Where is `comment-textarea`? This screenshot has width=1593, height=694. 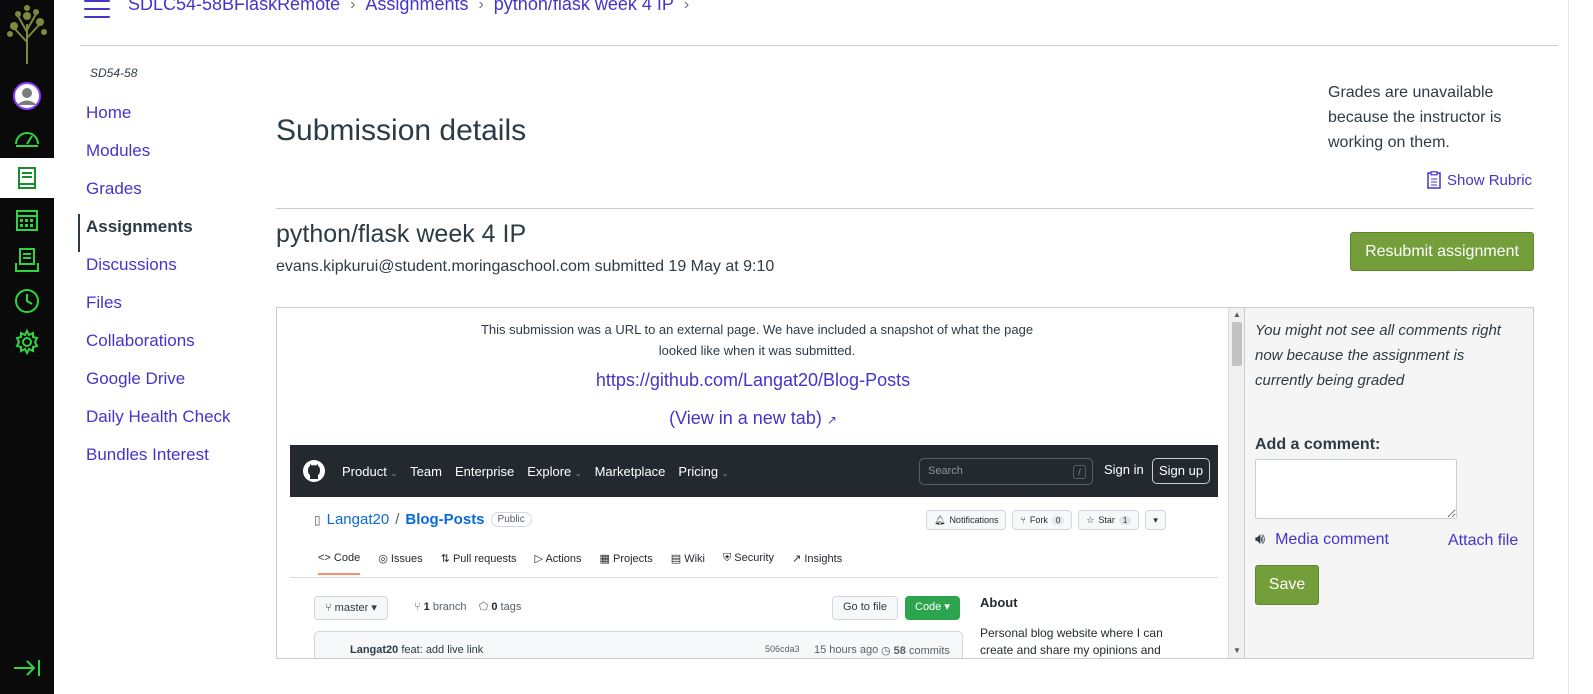 comment-textarea is located at coordinates (1356, 489).